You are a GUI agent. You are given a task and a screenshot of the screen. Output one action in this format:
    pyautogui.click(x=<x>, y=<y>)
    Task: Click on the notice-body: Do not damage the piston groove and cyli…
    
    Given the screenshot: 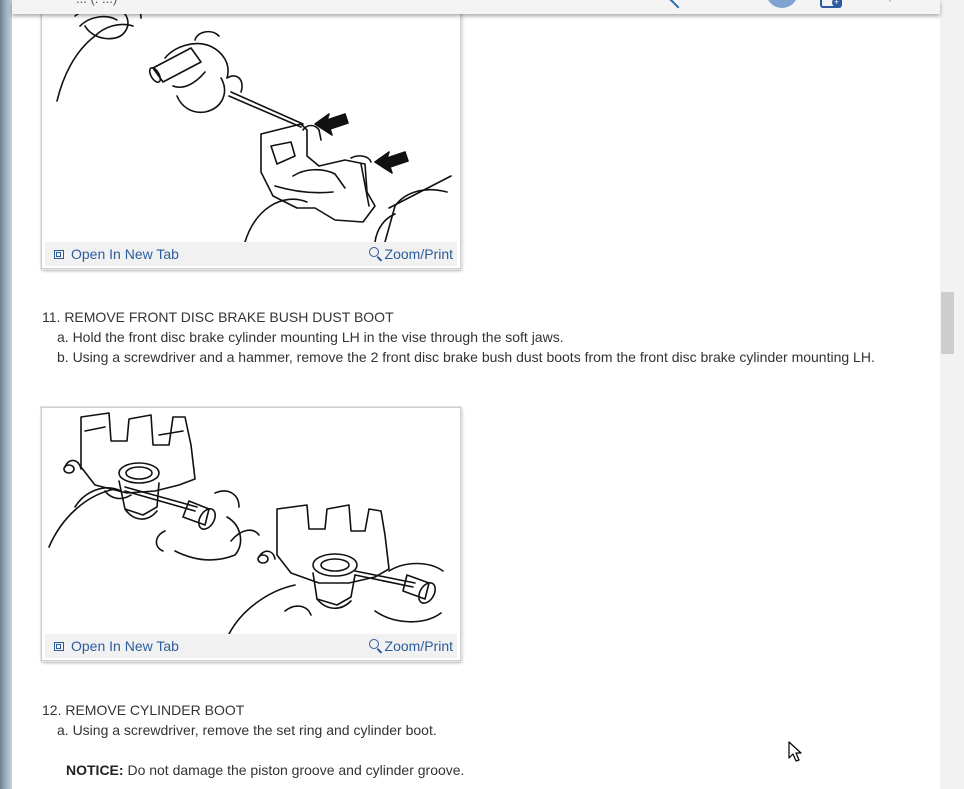 What is the action you would take?
    pyautogui.click(x=294, y=770)
    